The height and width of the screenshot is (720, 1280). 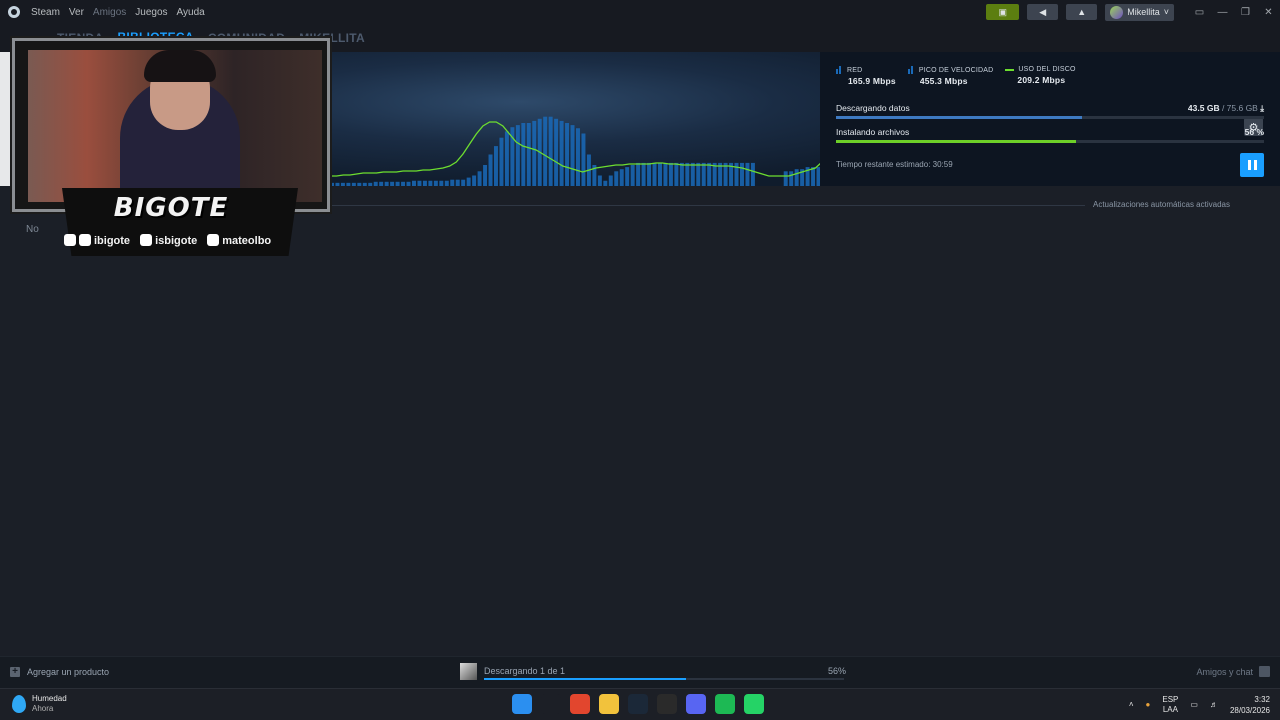 I want to click on downloads-progress-bar, so click(x=664, y=679).